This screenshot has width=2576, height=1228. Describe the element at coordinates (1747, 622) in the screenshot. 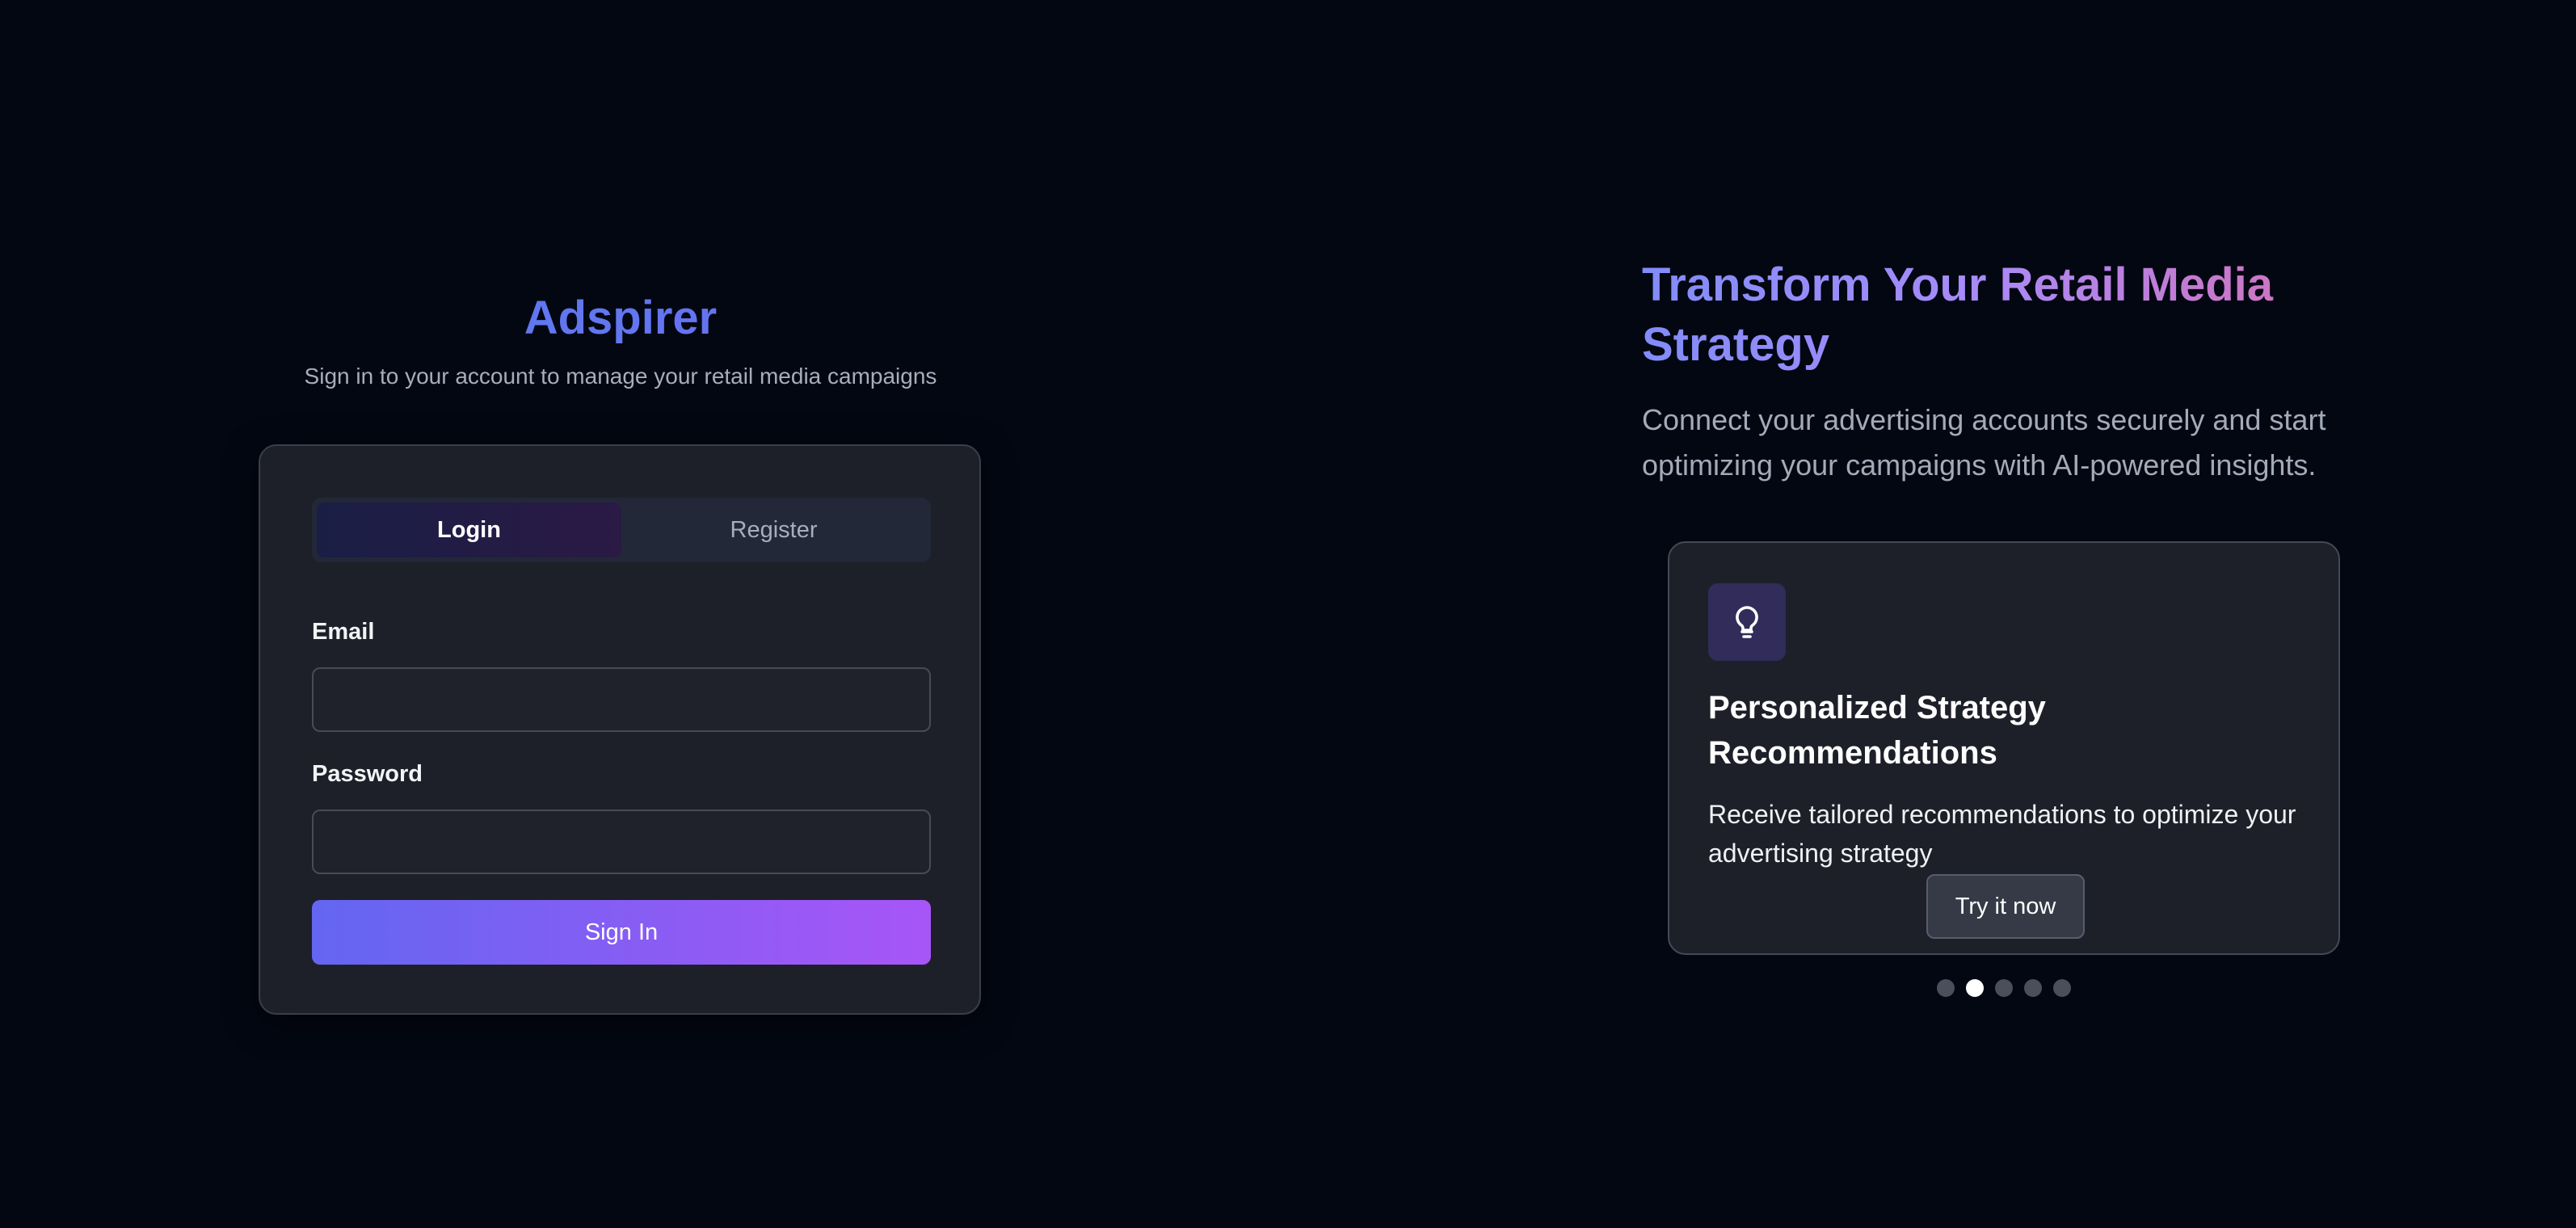

I see `lightbulb-icon` at that location.